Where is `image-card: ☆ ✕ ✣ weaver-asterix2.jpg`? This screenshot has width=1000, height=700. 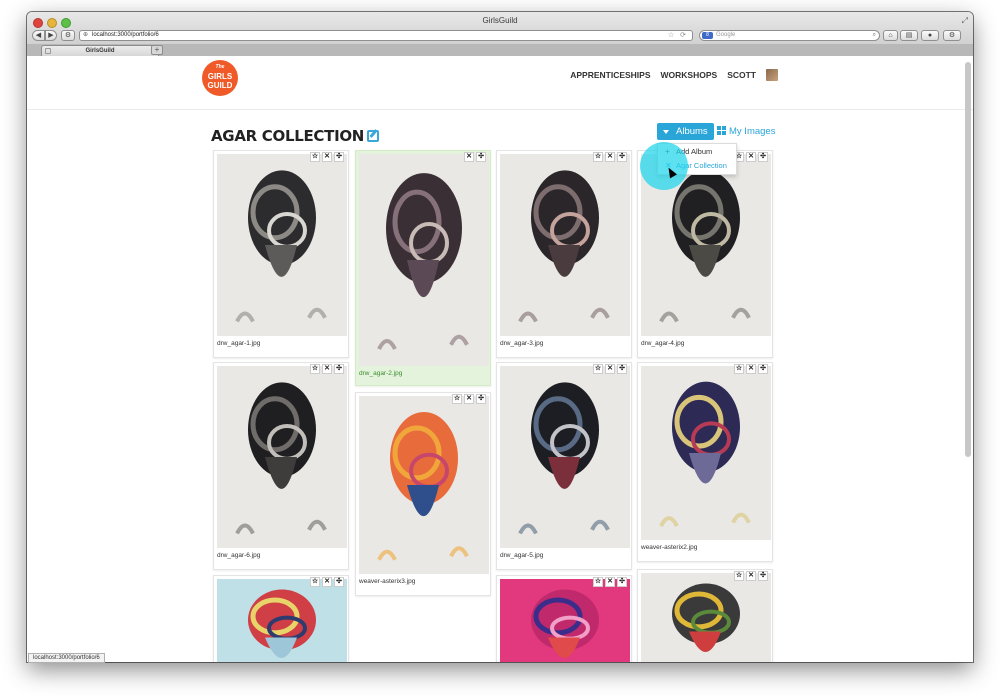
image-card: ☆ ✕ ✣ weaver-asterix2.jpg is located at coordinates (705, 462).